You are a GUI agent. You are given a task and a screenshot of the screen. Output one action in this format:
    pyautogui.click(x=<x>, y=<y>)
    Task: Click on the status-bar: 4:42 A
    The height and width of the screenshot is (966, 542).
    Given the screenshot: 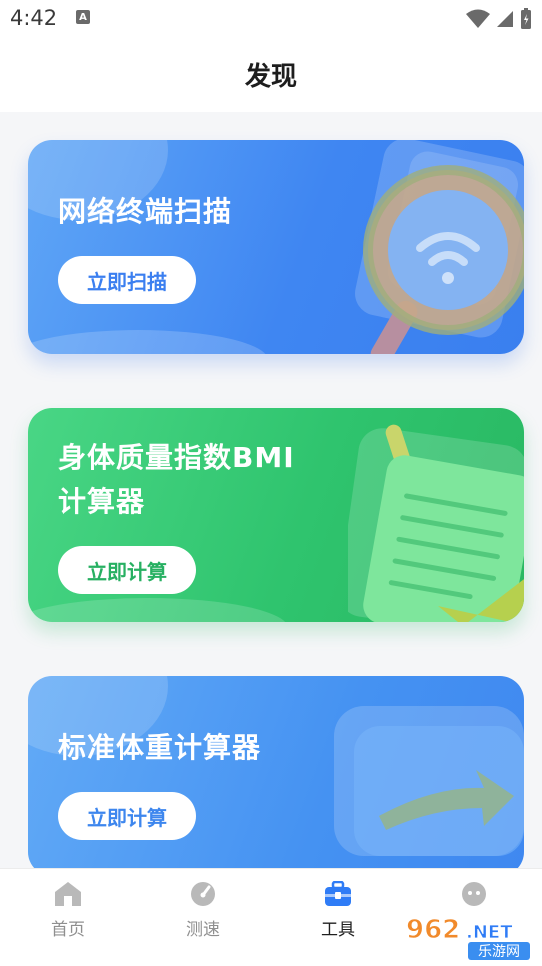 What is the action you would take?
    pyautogui.click(x=271, y=19)
    